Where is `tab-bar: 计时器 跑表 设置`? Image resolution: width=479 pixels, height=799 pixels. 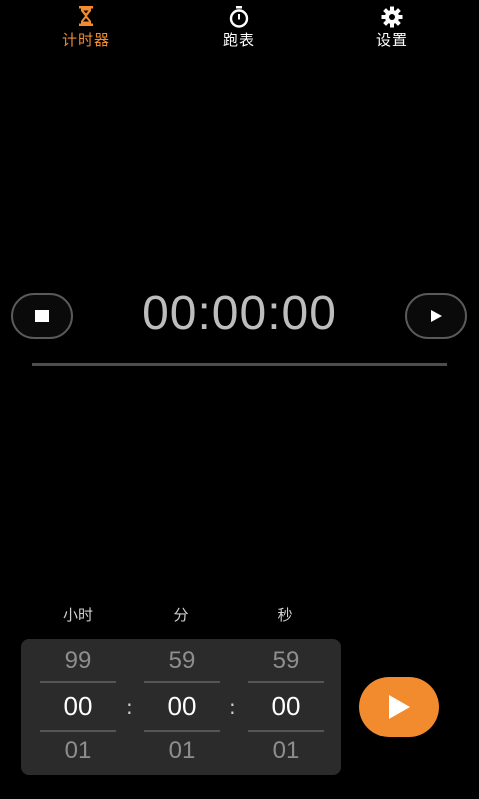 tab-bar: 计时器 跑表 设置 is located at coordinates (239, 29).